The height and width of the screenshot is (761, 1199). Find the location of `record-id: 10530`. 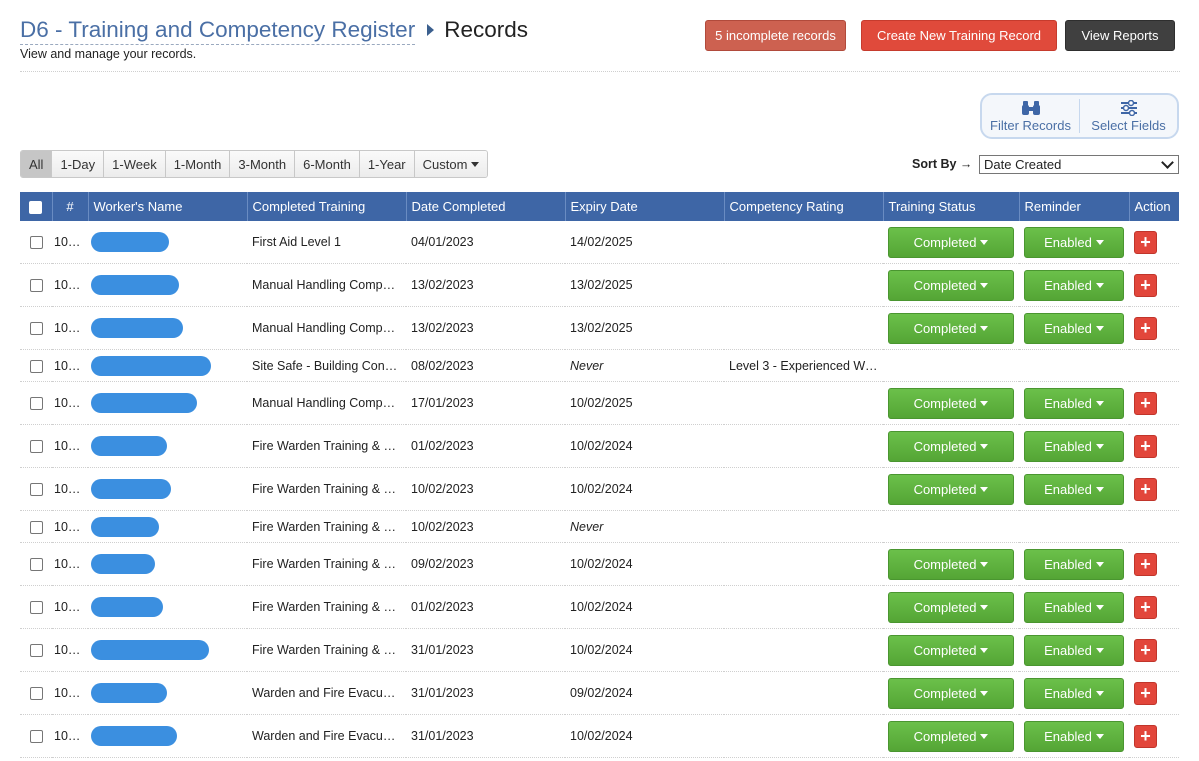

record-id: 10530 is located at coordinates (70, 650).